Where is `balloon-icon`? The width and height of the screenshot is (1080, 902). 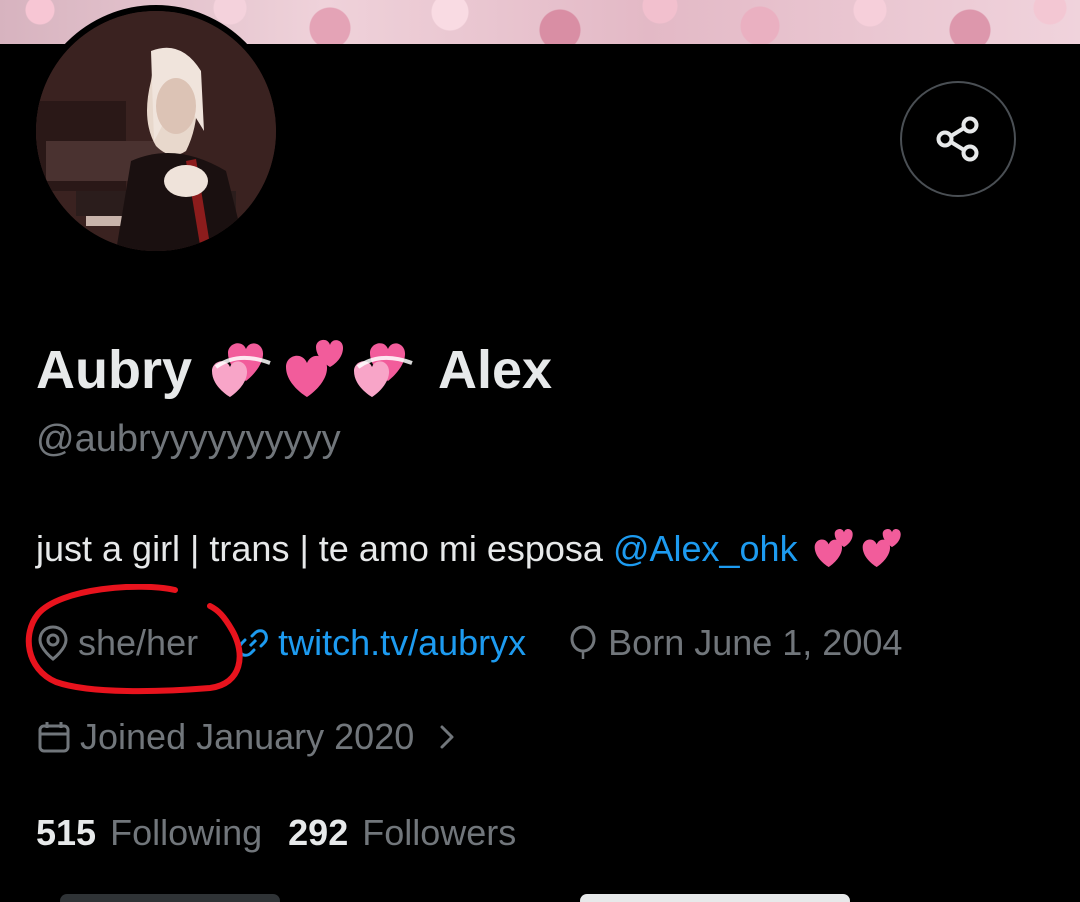 balloon-icon is located at coordinates (583, 642).